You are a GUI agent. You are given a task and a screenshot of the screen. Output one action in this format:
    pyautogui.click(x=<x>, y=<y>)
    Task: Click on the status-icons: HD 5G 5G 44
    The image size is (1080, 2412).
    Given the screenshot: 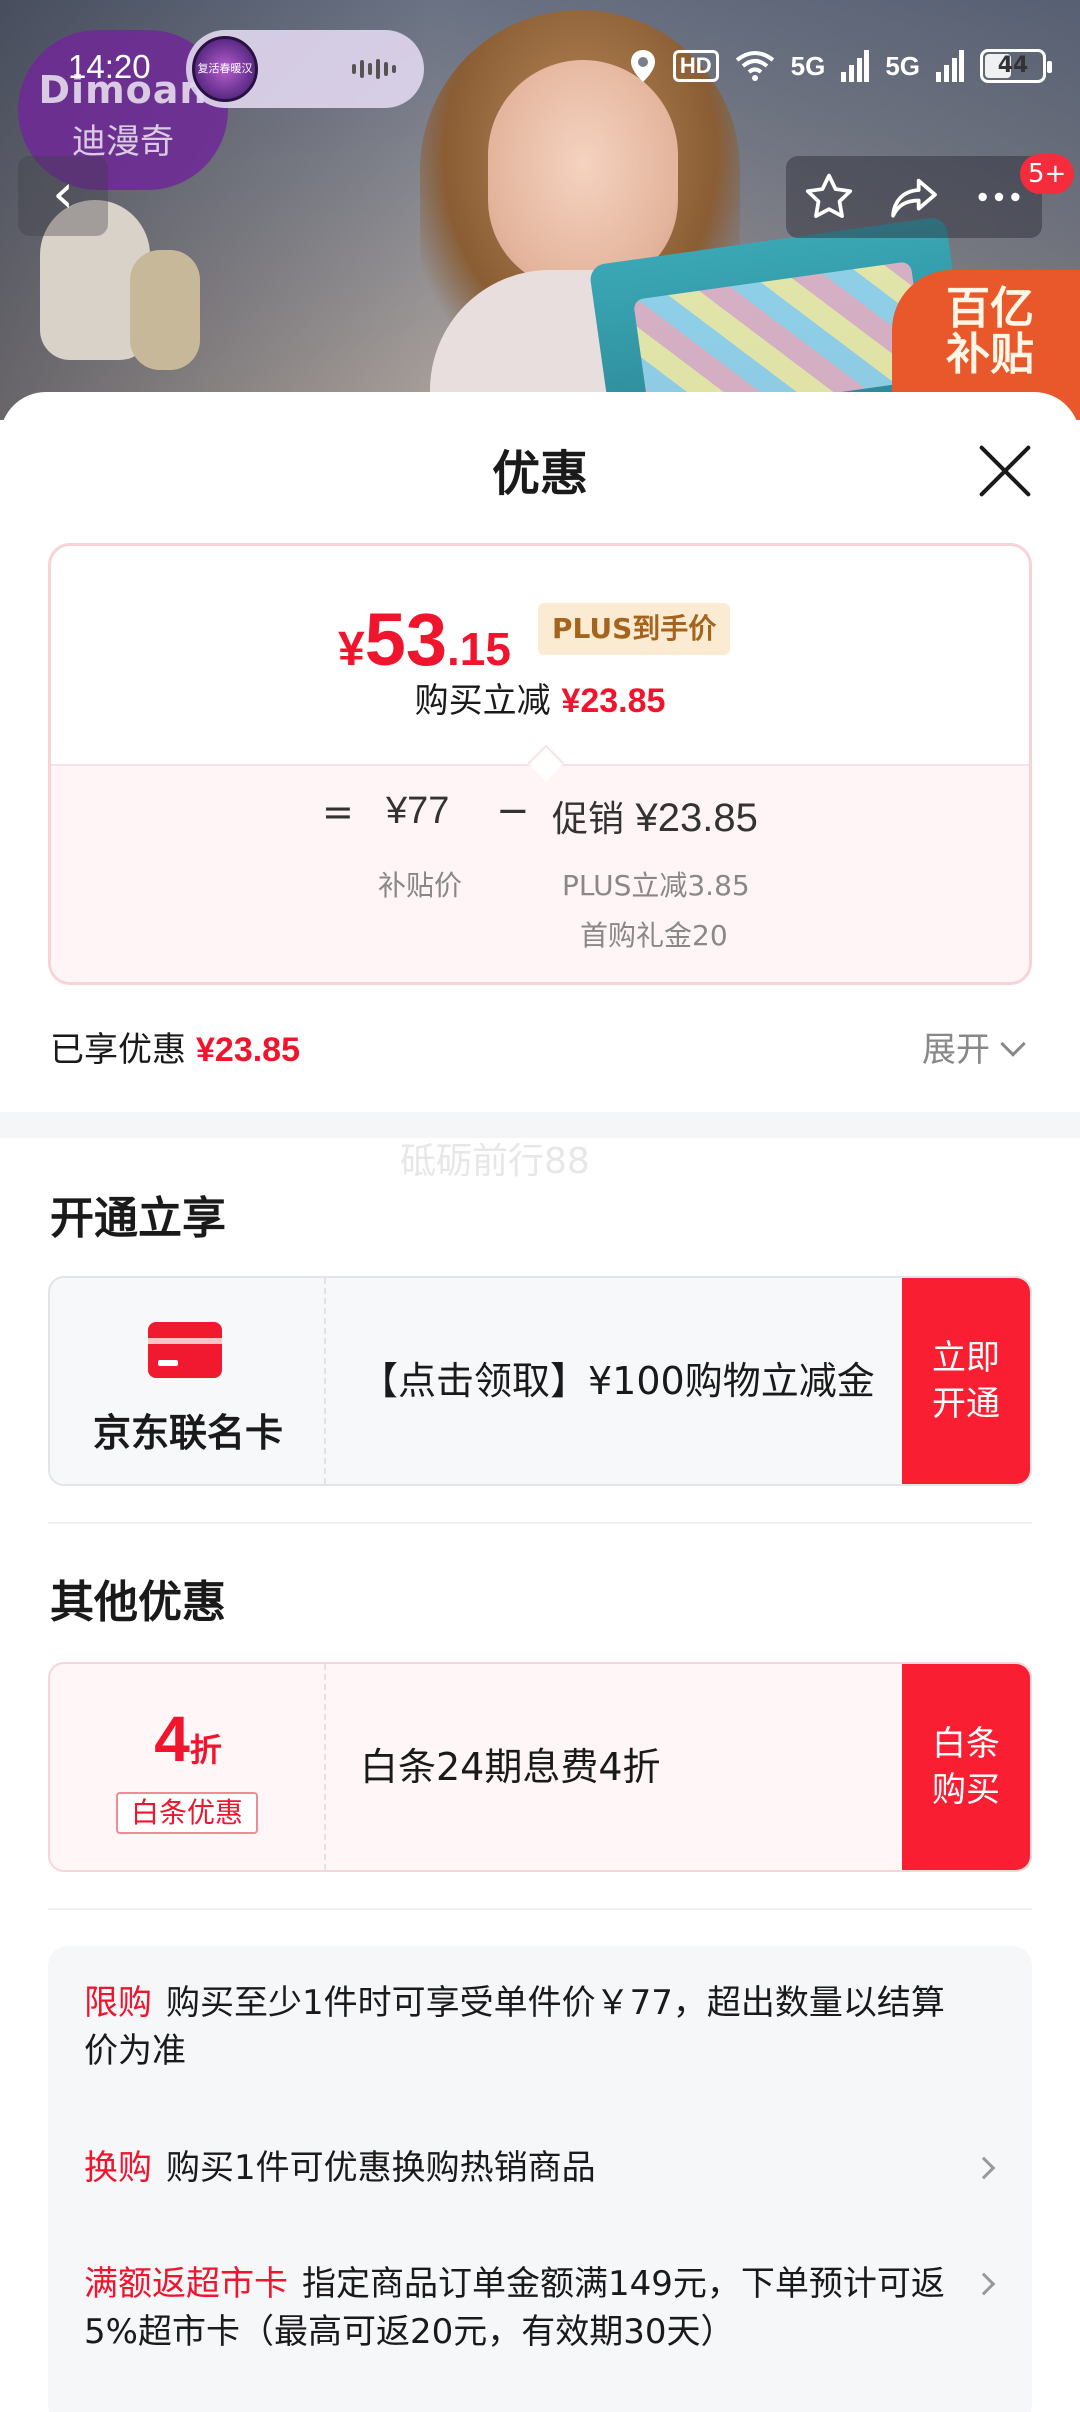 What is the action you would take?
    pyautogui.click(x=840, y=66)
    